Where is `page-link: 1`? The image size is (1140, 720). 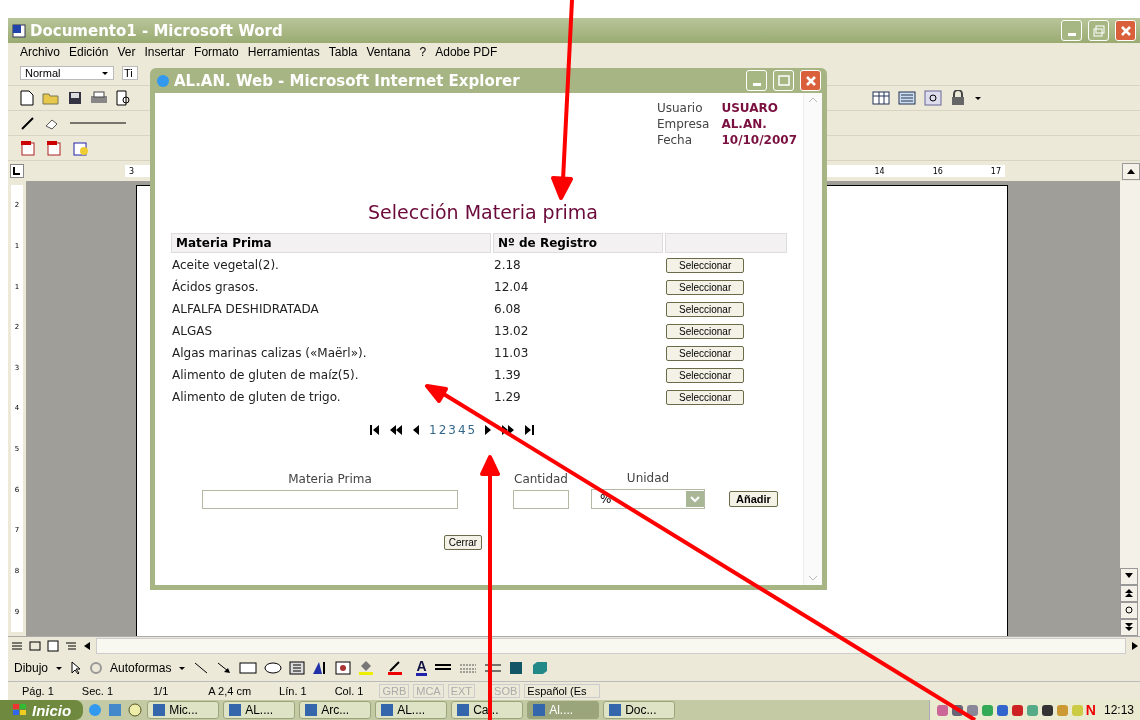
page-link: 1 is located at coordinates (433, 430).